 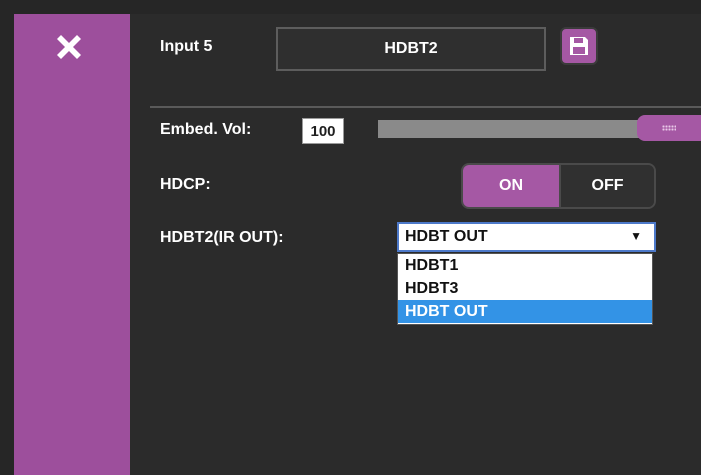 I want to click on hdcp-toggle: ON OFF, so click(x=558, y=186).